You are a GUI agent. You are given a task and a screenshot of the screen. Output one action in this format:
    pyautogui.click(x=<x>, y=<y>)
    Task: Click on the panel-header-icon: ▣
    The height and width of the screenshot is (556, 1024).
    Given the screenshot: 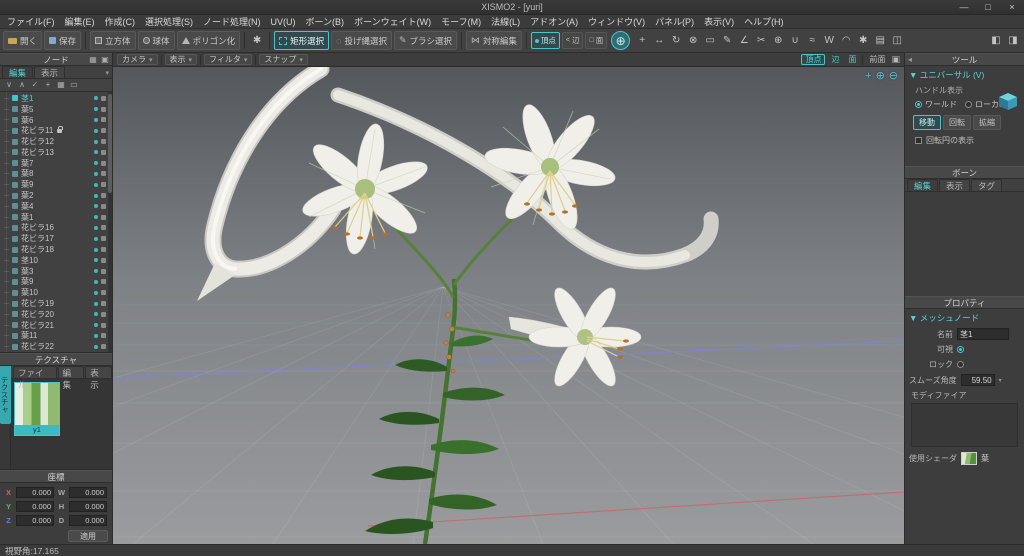 What is the action you would take?
    pyautogui.click(x=105, y=60)
    